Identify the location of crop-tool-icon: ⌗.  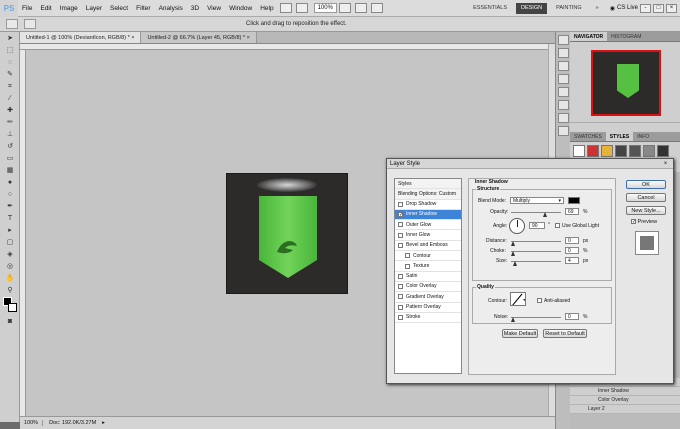
(10, 86).